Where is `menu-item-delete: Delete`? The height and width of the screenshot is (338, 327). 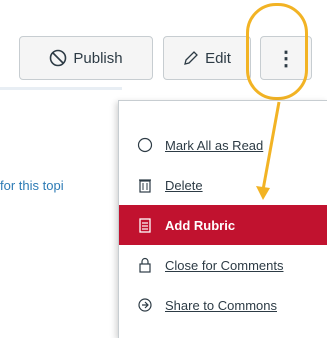 menu-item-delete: Delete is located at coordinates (223, 185).